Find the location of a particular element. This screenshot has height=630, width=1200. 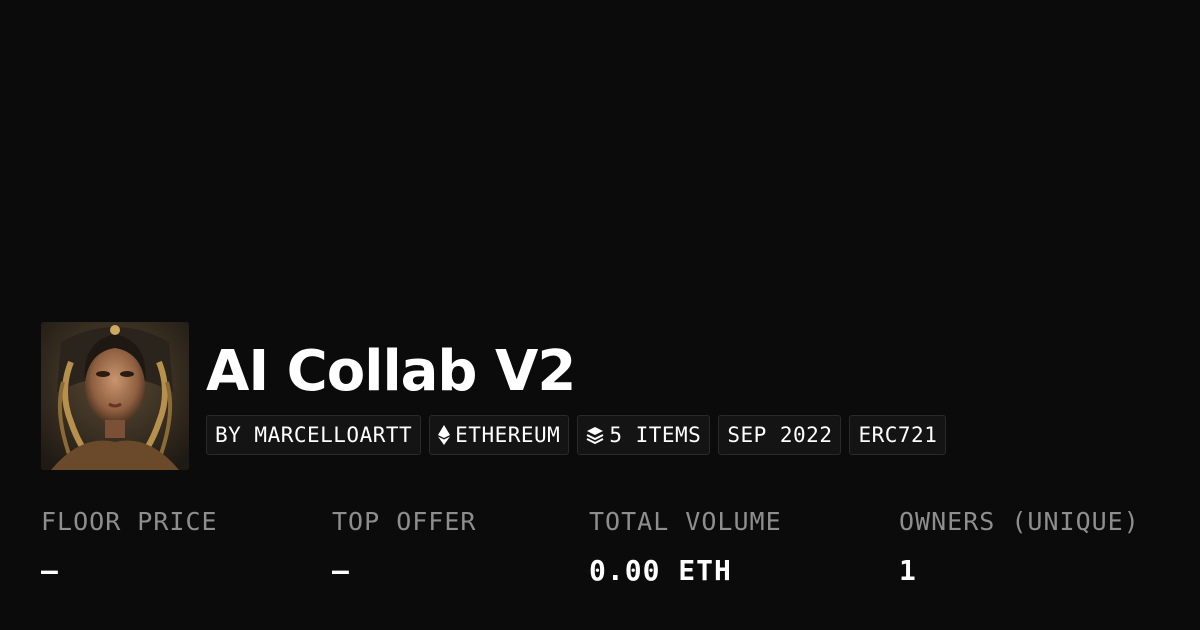

top-offer-label: TOP OFFER is located at coordinates (404, 521).